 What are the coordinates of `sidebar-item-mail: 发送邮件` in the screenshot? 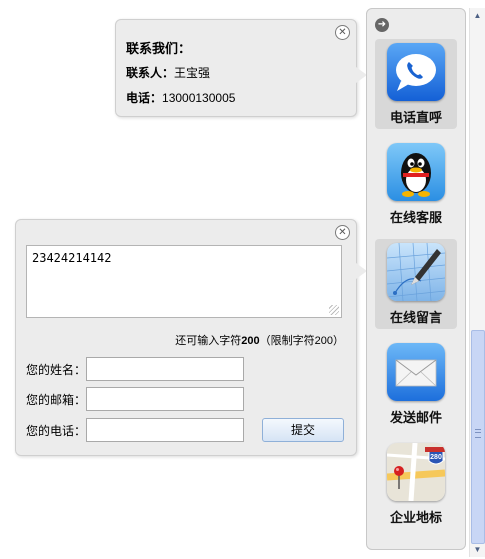 It's located at (416, 384).